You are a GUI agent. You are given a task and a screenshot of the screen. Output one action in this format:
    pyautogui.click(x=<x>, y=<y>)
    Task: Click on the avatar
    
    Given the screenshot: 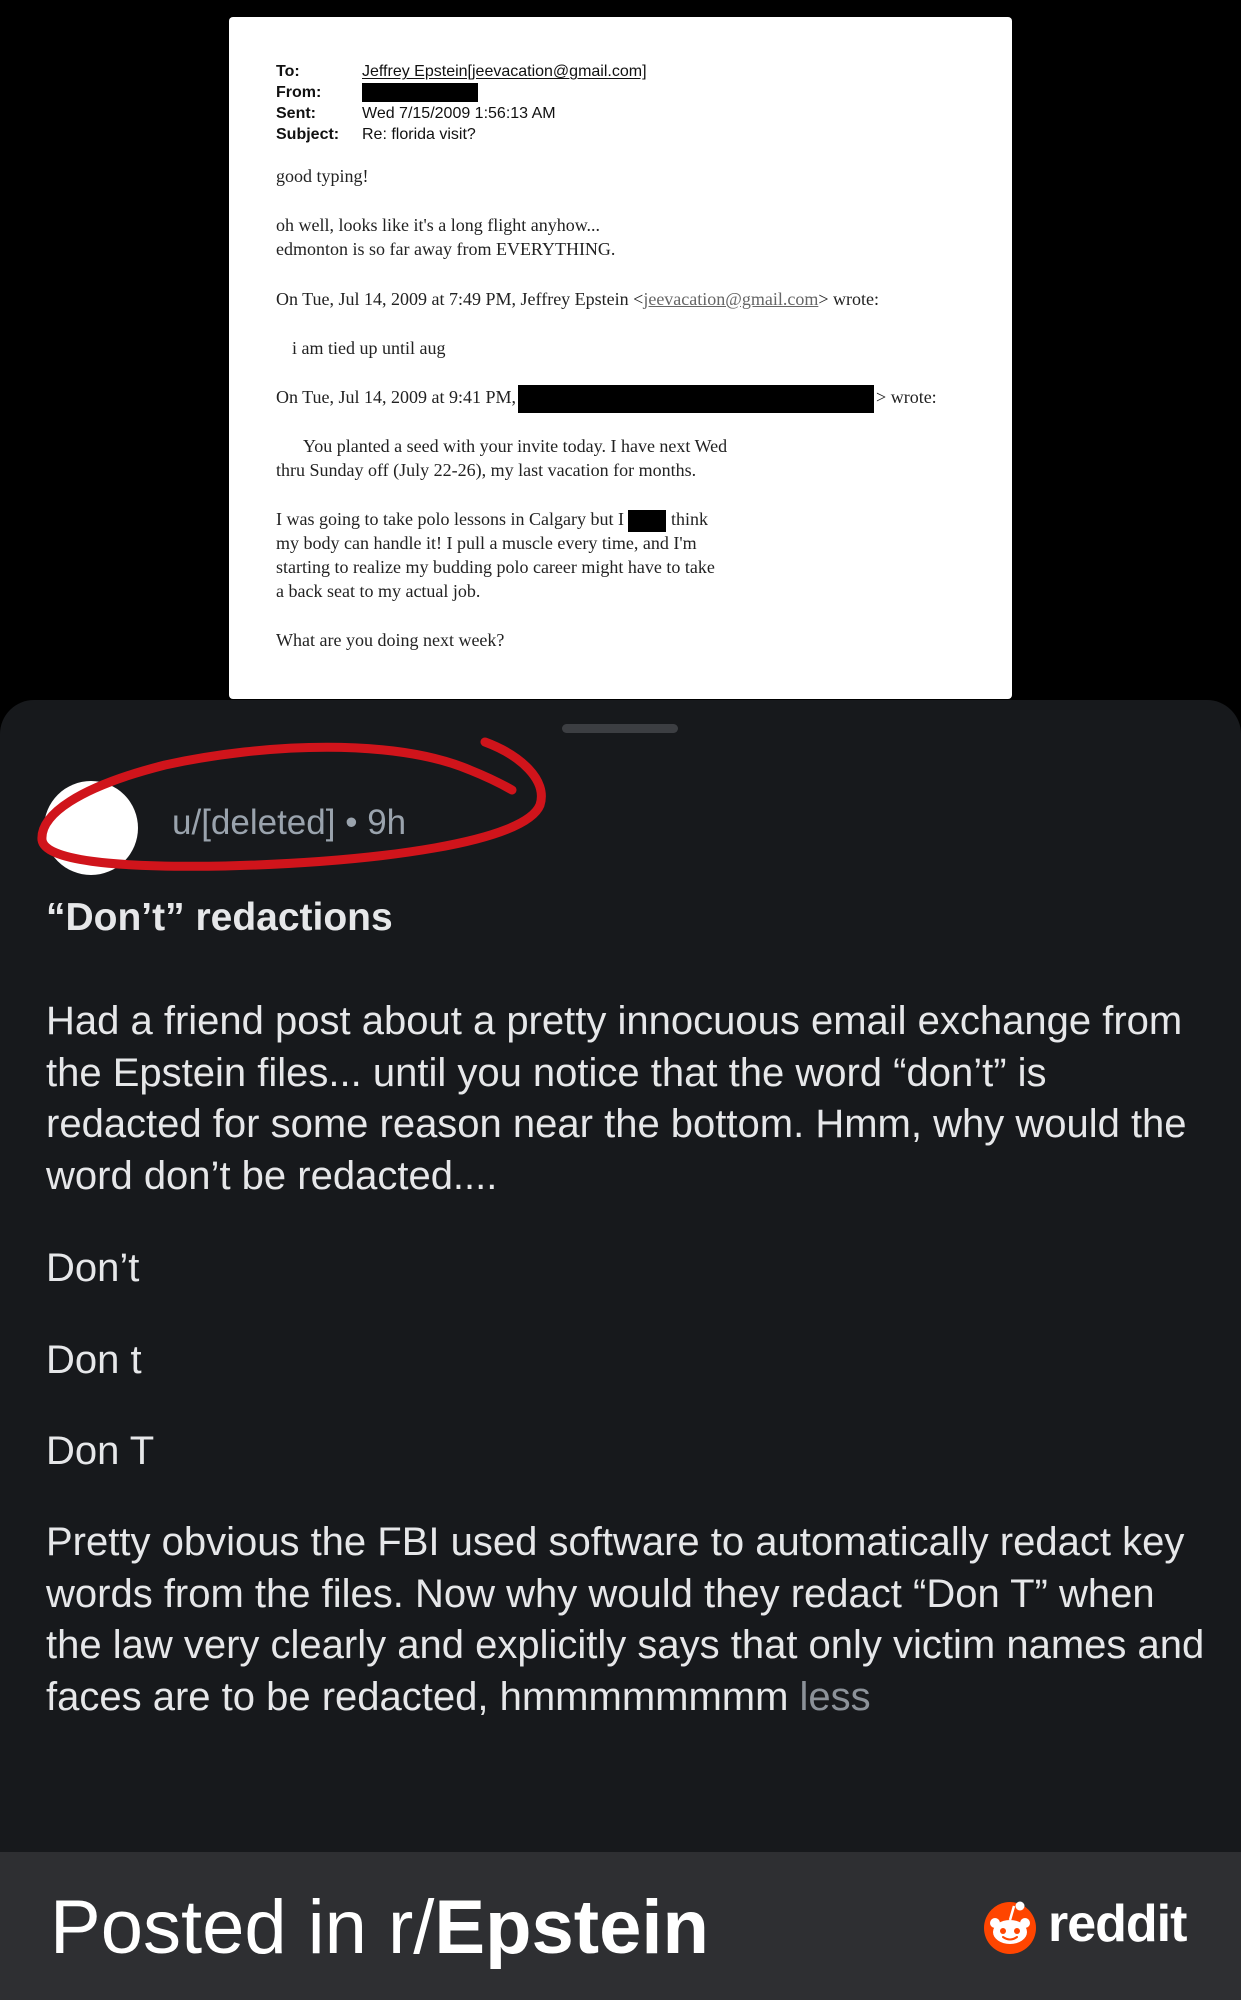 What is the action you would take?
    pyautogui.click(x=91, y=828)
    